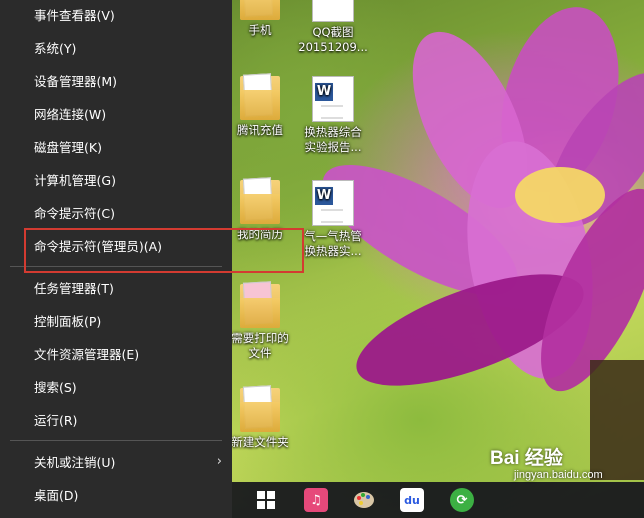 This screenshot has height=518, width=644. Describe the element at coordinates (76, 81) in the screenshot. I see `menu-item-label: 设备管理器(M)` at that location.